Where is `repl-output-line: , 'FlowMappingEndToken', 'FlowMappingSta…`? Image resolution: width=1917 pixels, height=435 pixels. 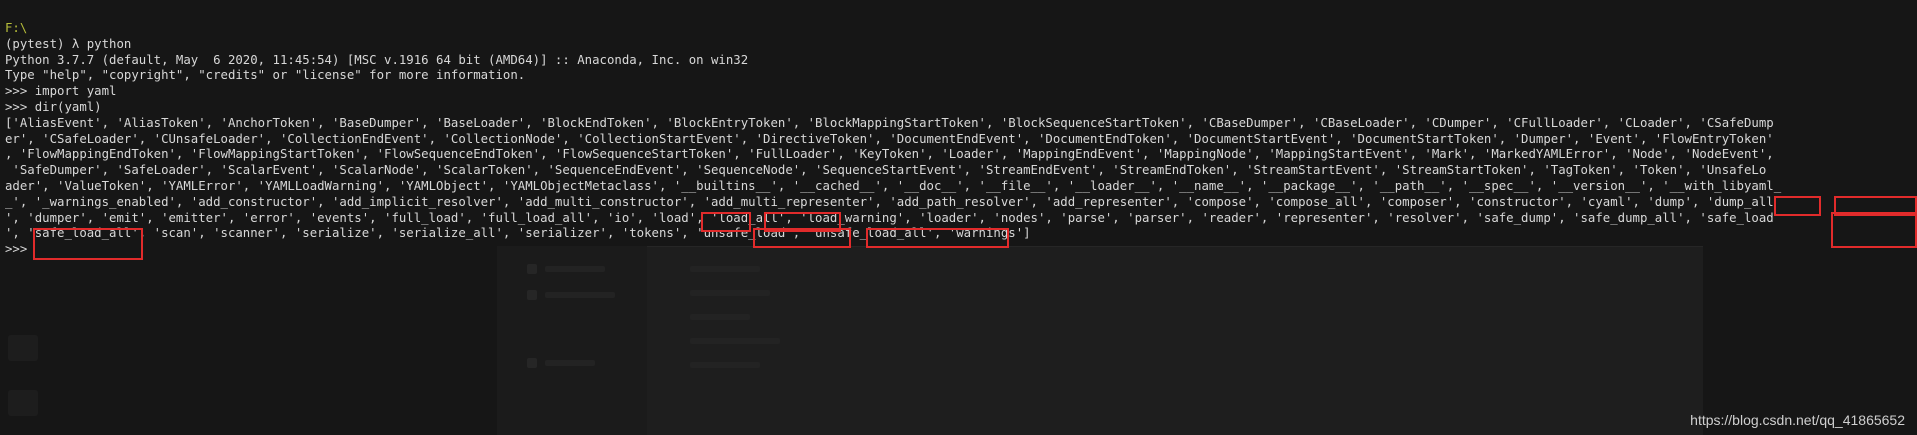 repl-output-line: , 'FlowMappingEndToken', 'FlowMappingSta… is located at coordinates (889, 154).